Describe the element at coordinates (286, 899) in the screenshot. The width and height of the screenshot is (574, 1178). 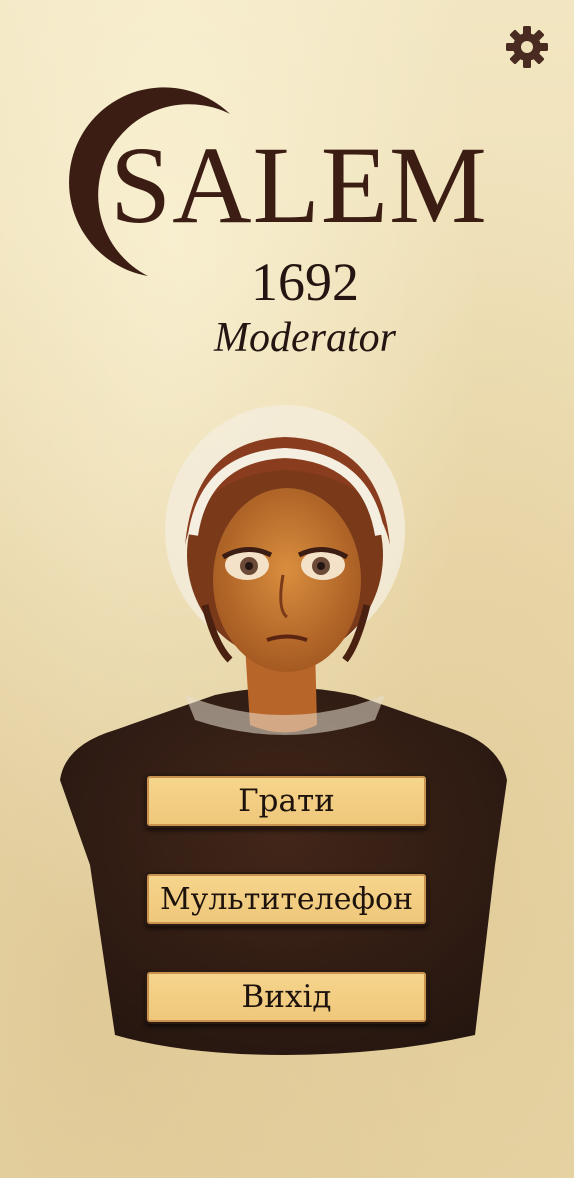
I see `multiphone-button: Мультителефон` at that location.